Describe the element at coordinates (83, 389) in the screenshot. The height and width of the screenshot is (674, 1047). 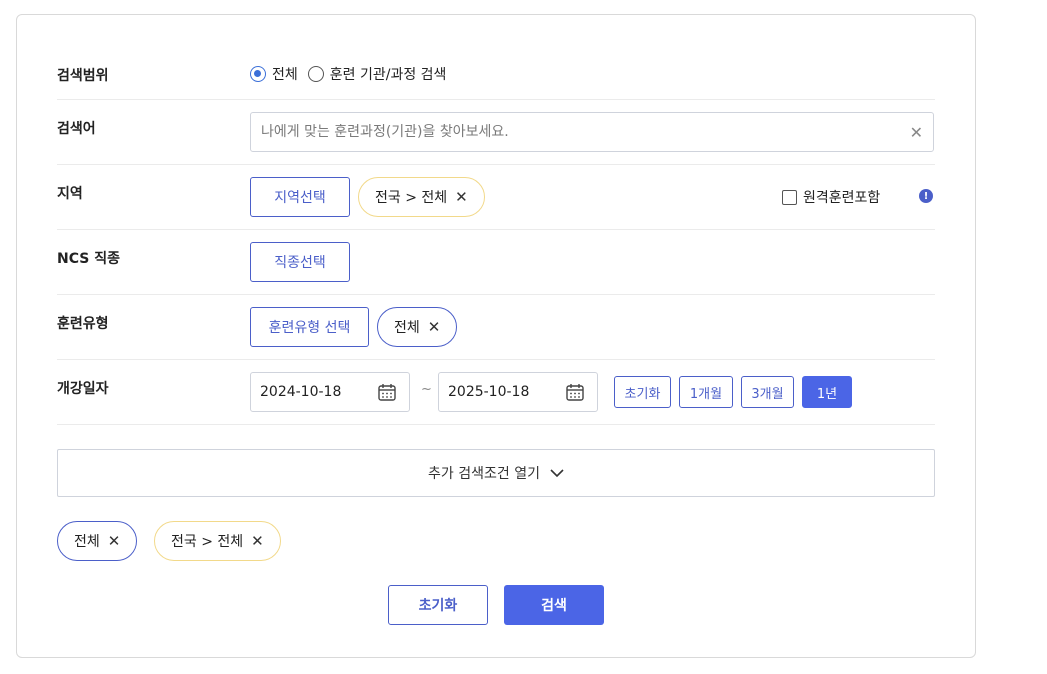
I see `start-date-label: 개강일자` at that location.